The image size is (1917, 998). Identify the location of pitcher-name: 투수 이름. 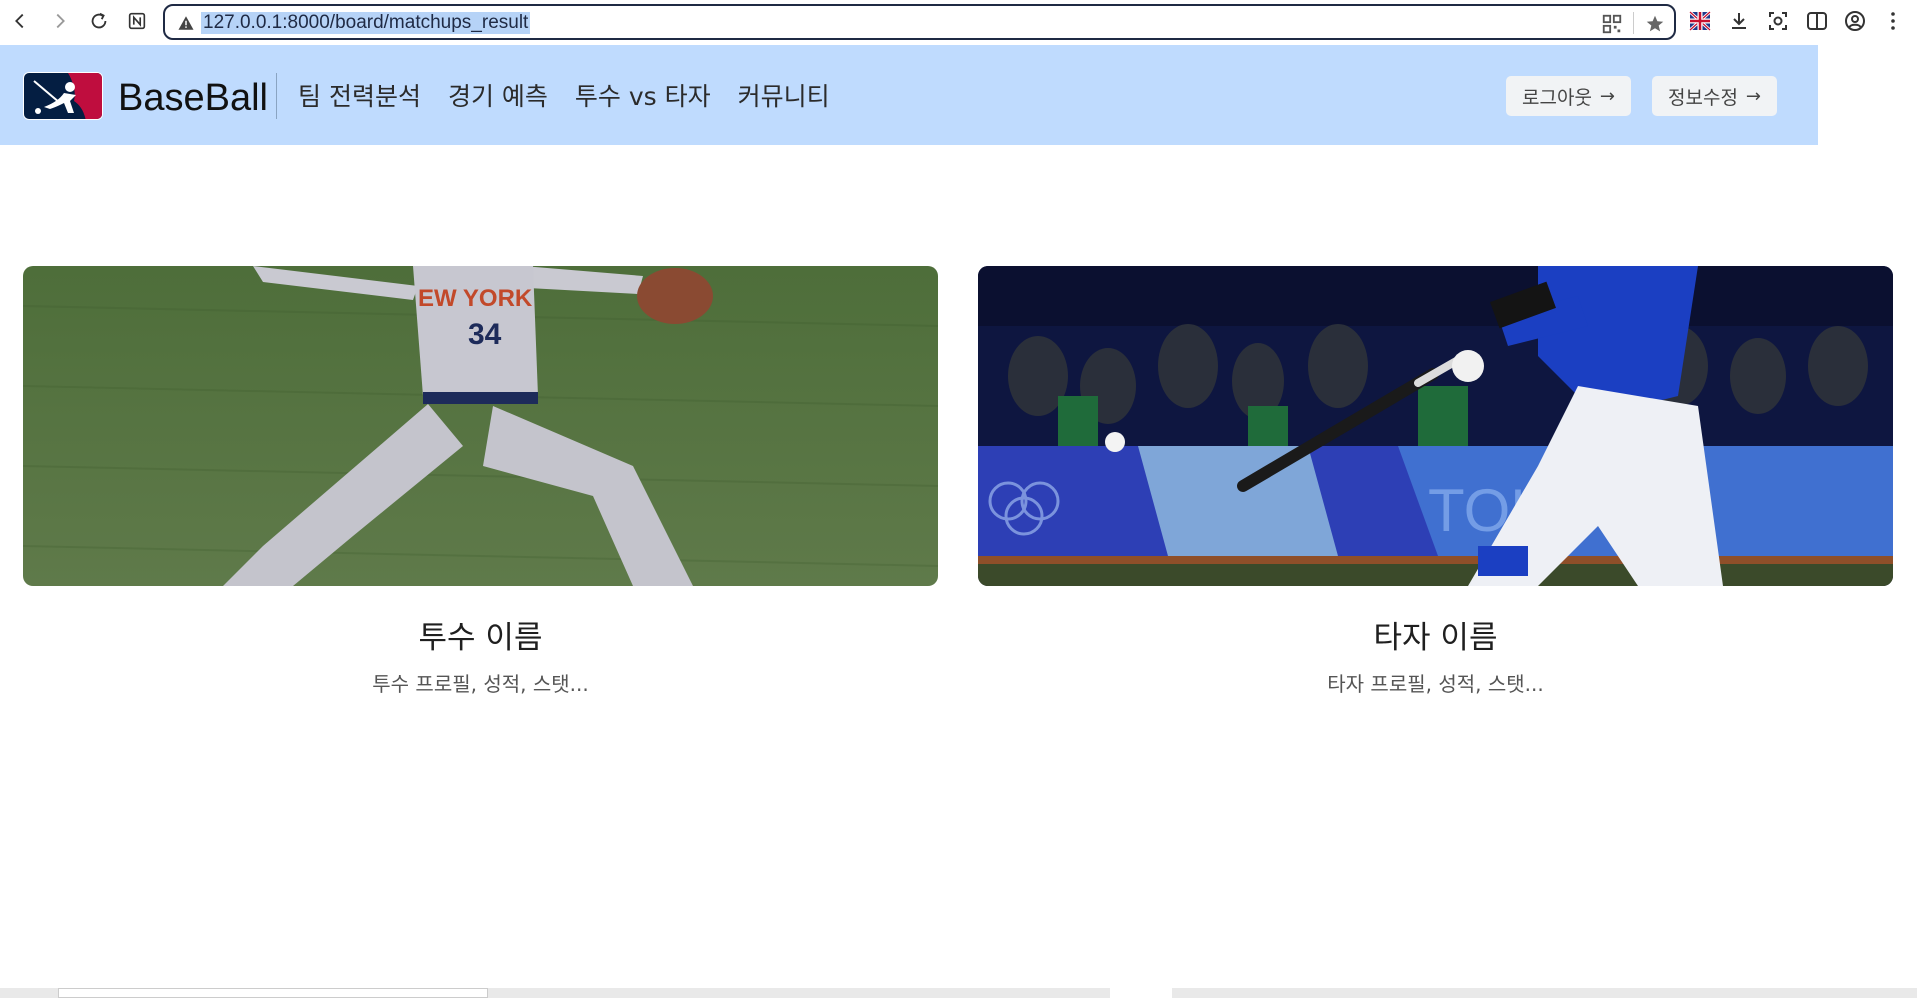
(480, 638).